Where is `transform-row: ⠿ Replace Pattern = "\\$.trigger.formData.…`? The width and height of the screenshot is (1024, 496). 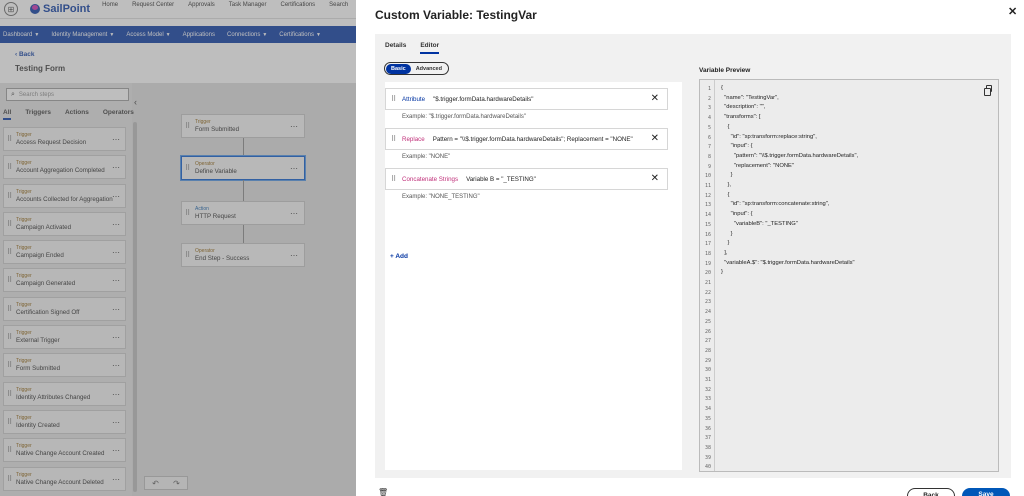
transform-row: ⠿ Replace Pattern = "\\$.trigger.formData.… is located at coordinates (526, 139).